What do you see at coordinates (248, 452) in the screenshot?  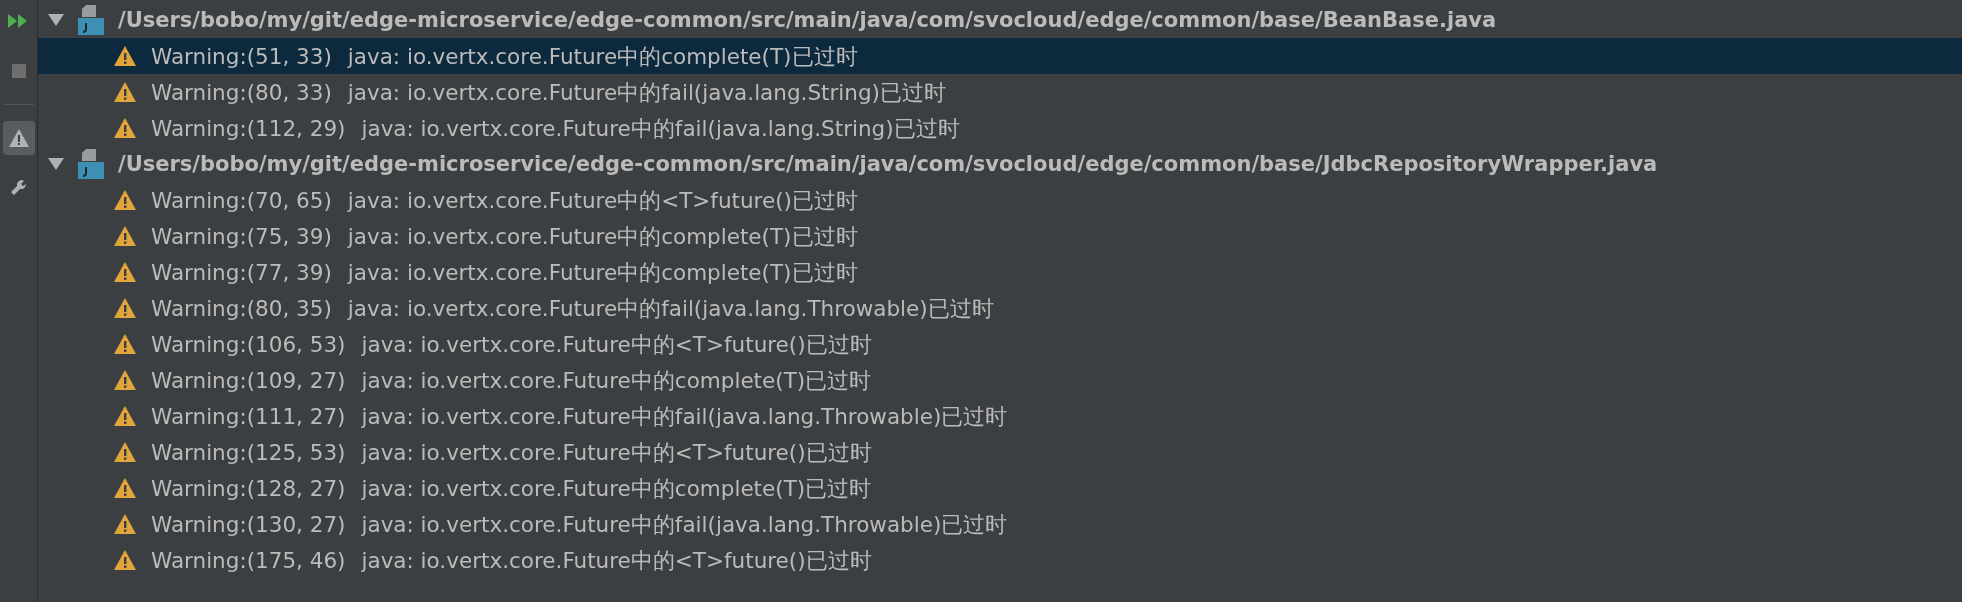 I see `warning-location: Warning:(125, 53)` at bounding box center [248, 452].